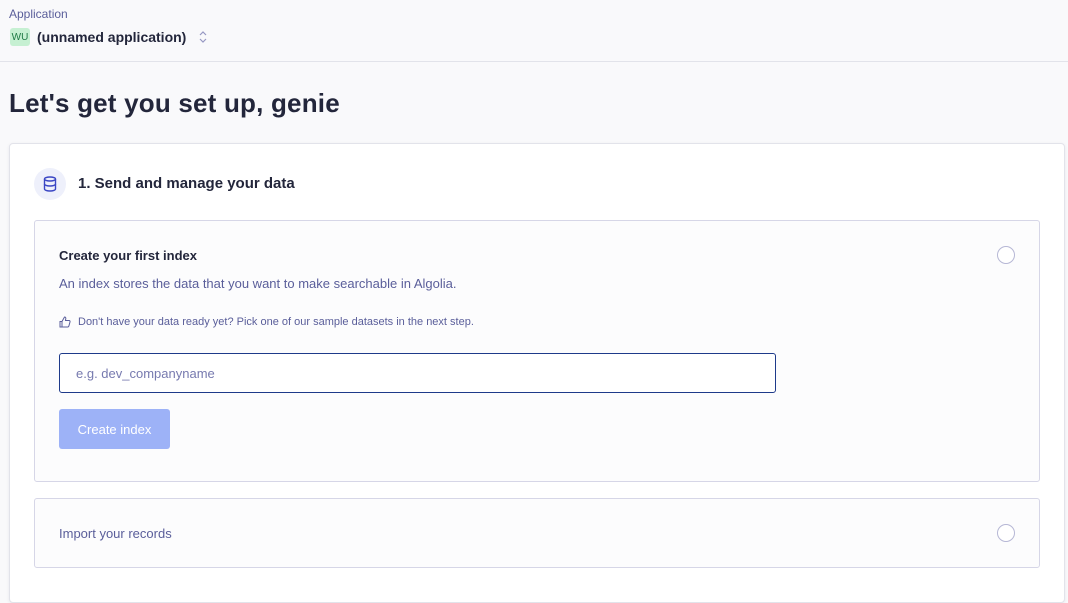  What do you see at coordinates (50, 184) in the screenshot?
I see `database-icon` at bounding box center [50, 184].